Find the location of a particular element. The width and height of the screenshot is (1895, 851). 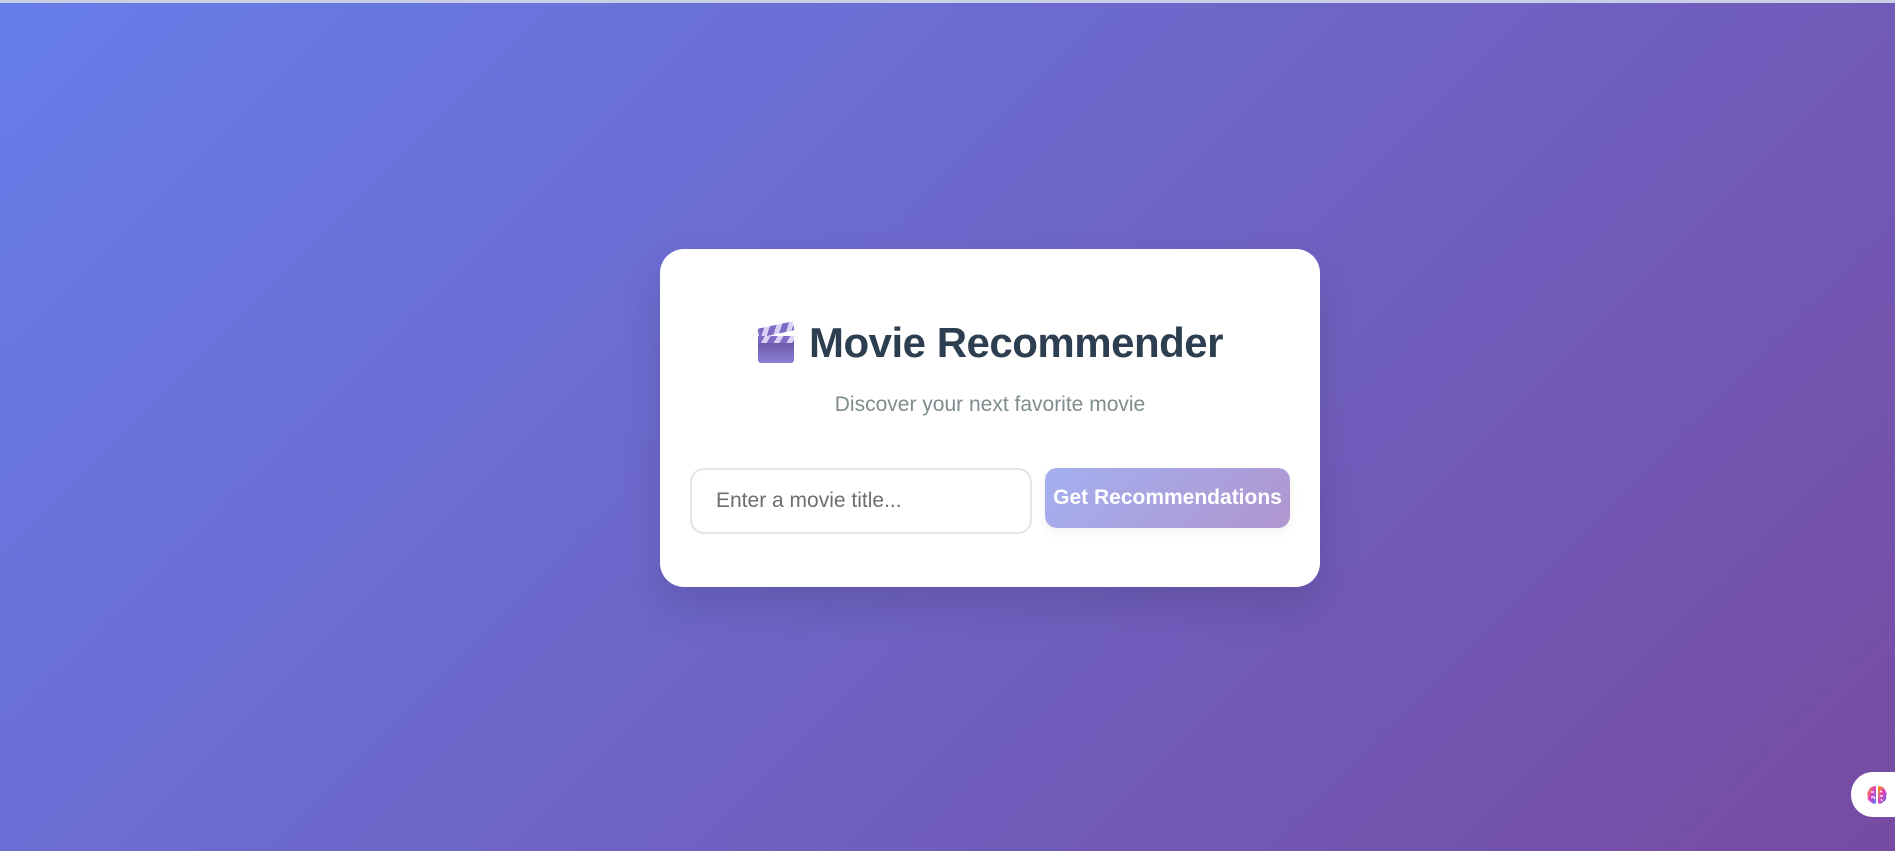

get-recommendations-button: Get Recommendations is located at coordinates (1167, 498).